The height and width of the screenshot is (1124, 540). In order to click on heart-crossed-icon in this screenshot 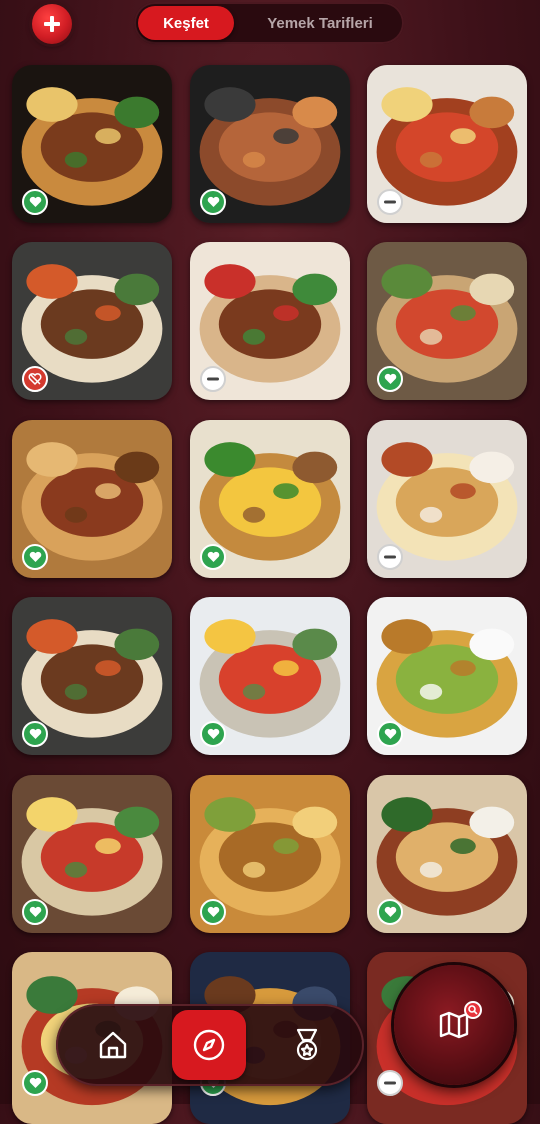, I will do `click(35, 379)`.